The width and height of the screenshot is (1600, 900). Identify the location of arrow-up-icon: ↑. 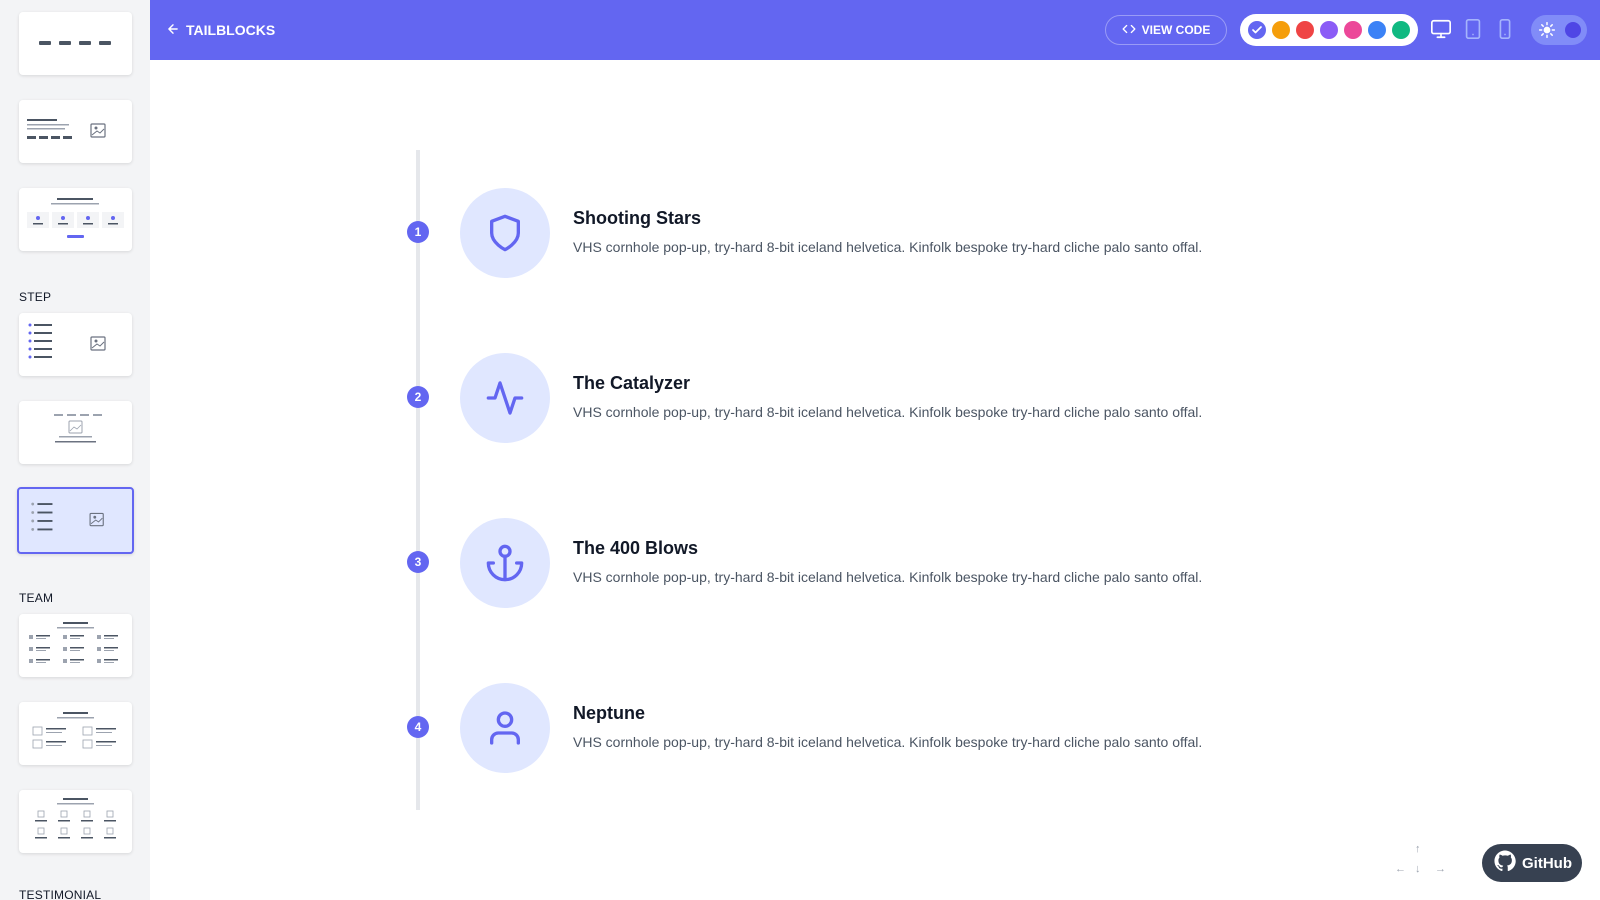
(1418, 849).